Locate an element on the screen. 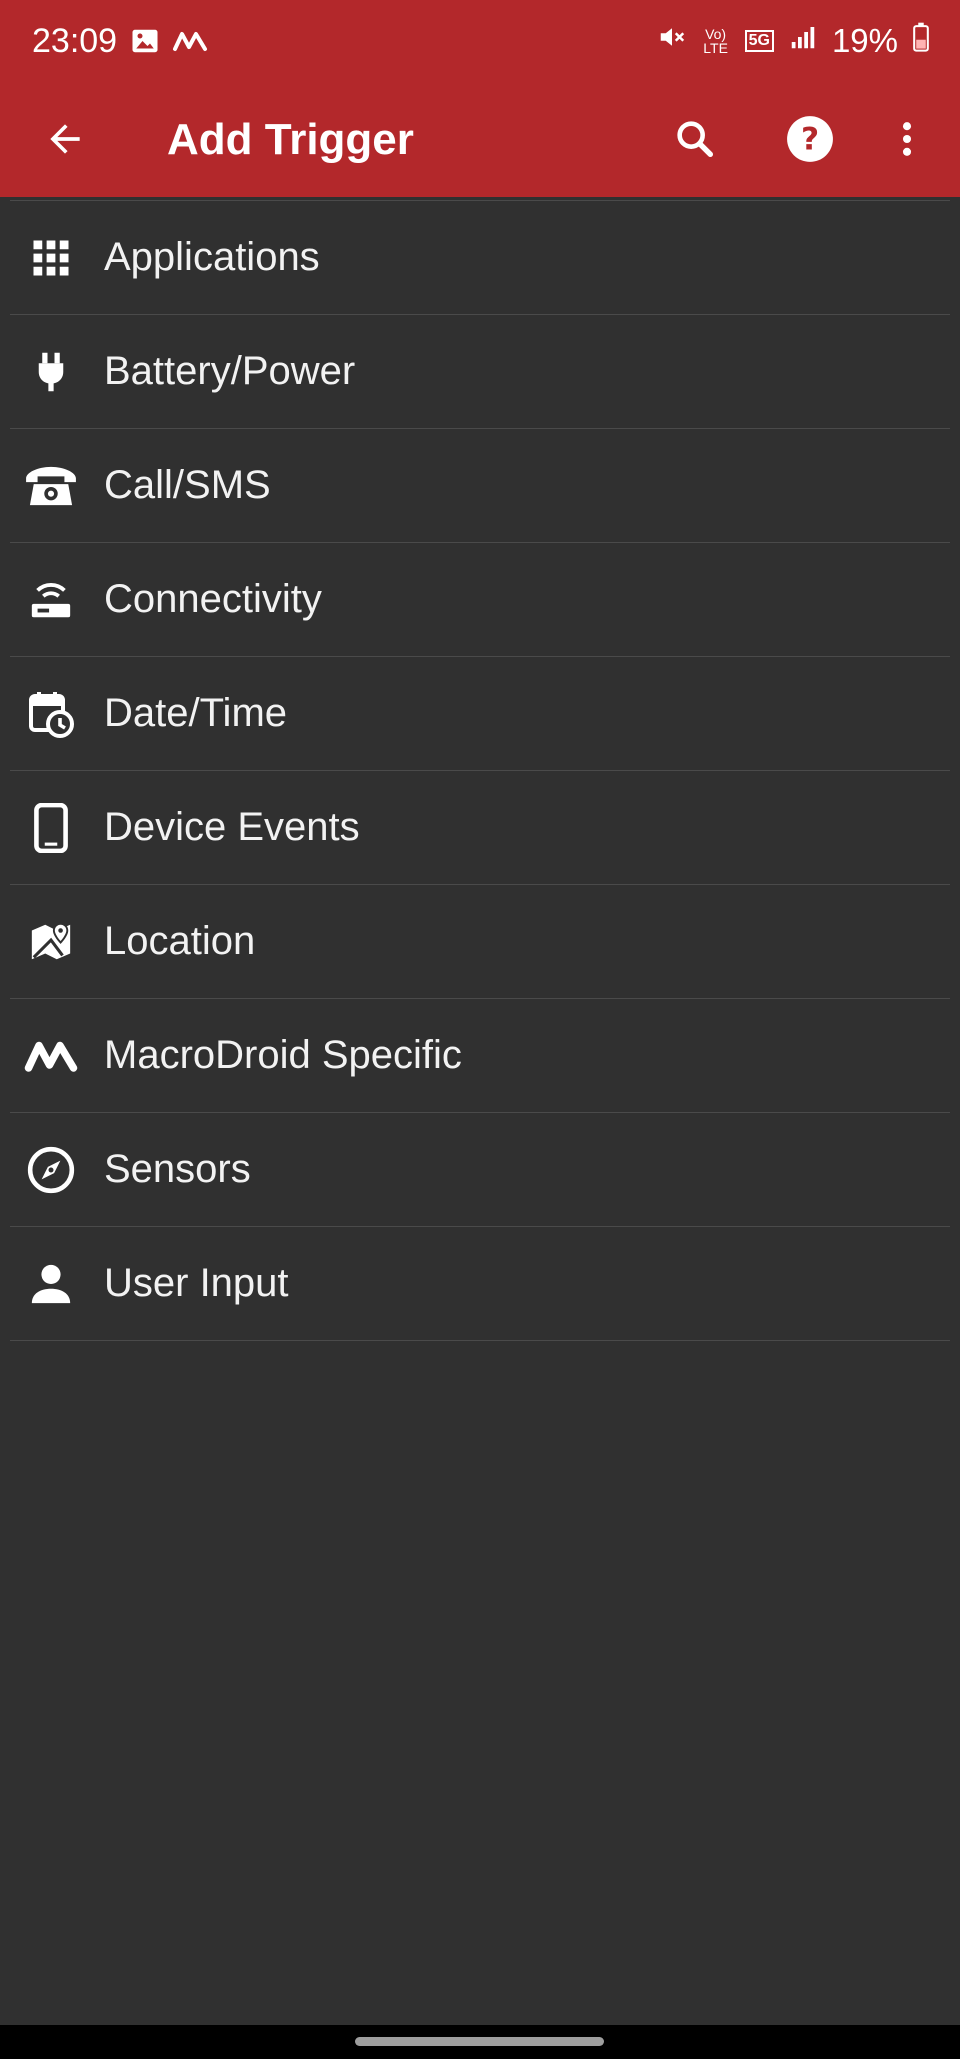  category-macrodroid-specific: MacroDroid Specific is located at coordinates (480, 1056).